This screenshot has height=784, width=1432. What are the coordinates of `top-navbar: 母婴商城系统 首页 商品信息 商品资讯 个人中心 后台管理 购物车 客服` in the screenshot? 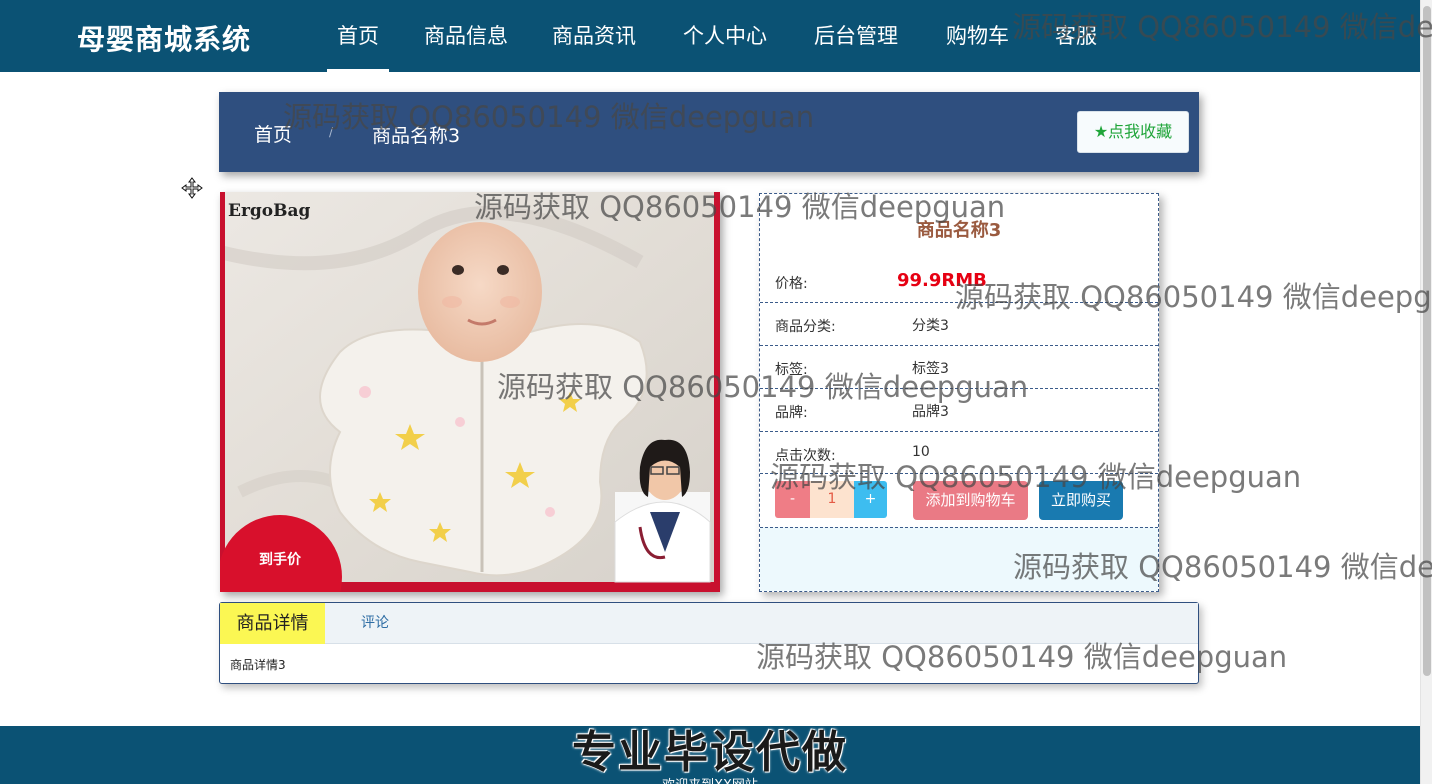 It's located at (710, 36).